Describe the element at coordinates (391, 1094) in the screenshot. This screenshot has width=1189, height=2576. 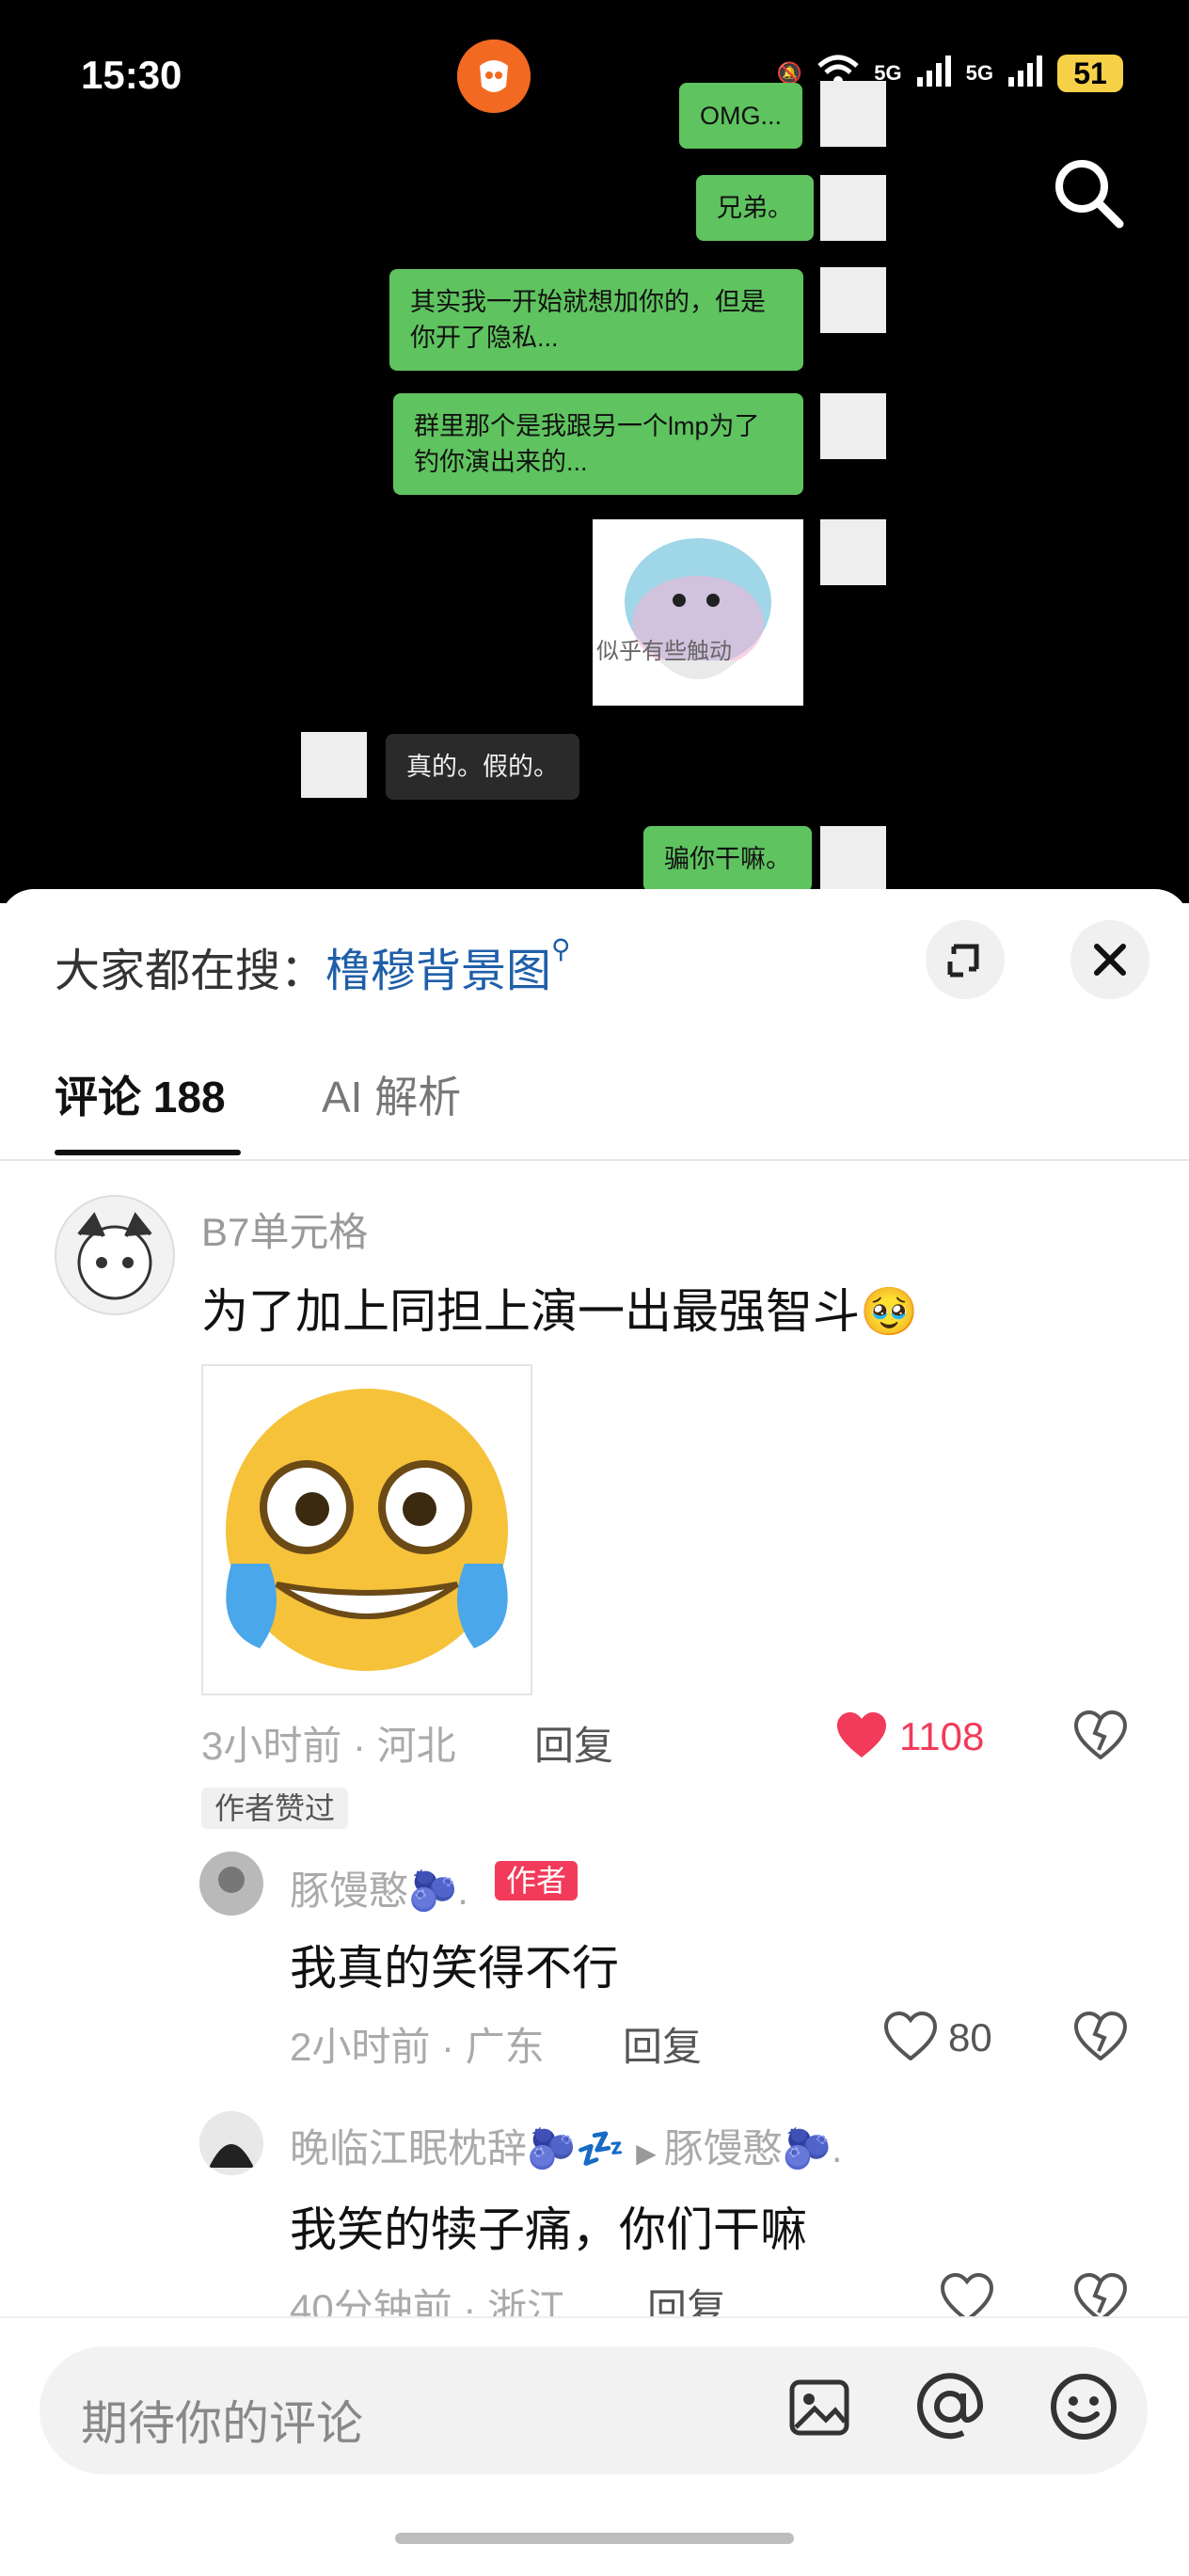
I see `tab-ai-analysis: AI 解析` at that location.